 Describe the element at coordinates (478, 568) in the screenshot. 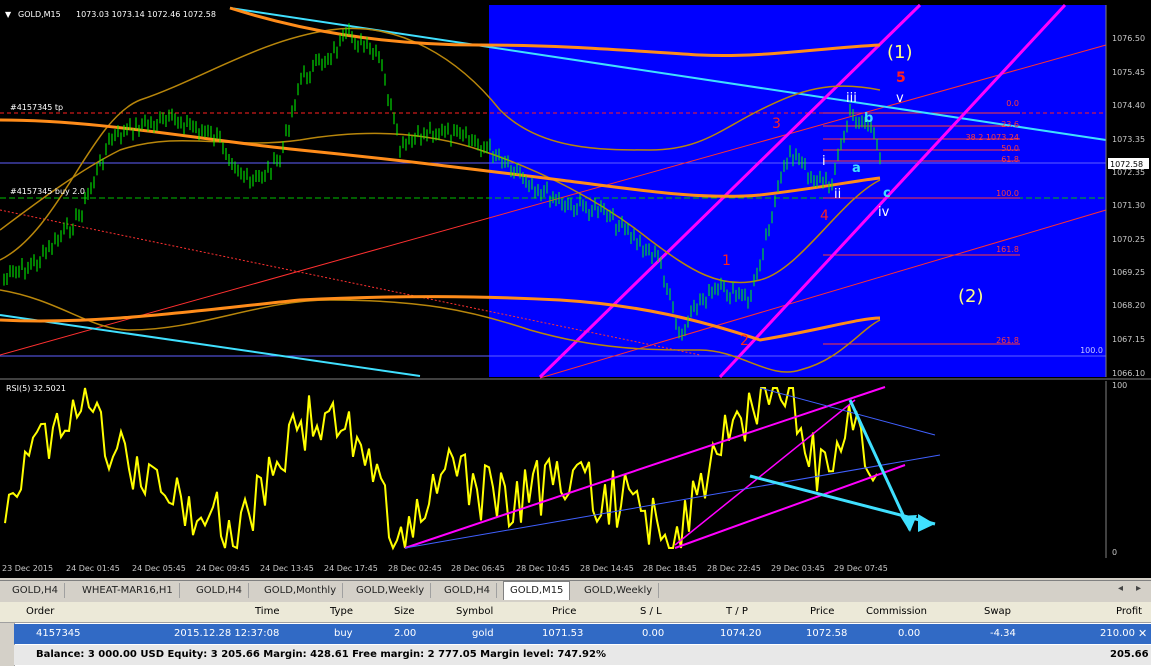

I see `time-axis-label: 28 Dec 06:45` at that location.